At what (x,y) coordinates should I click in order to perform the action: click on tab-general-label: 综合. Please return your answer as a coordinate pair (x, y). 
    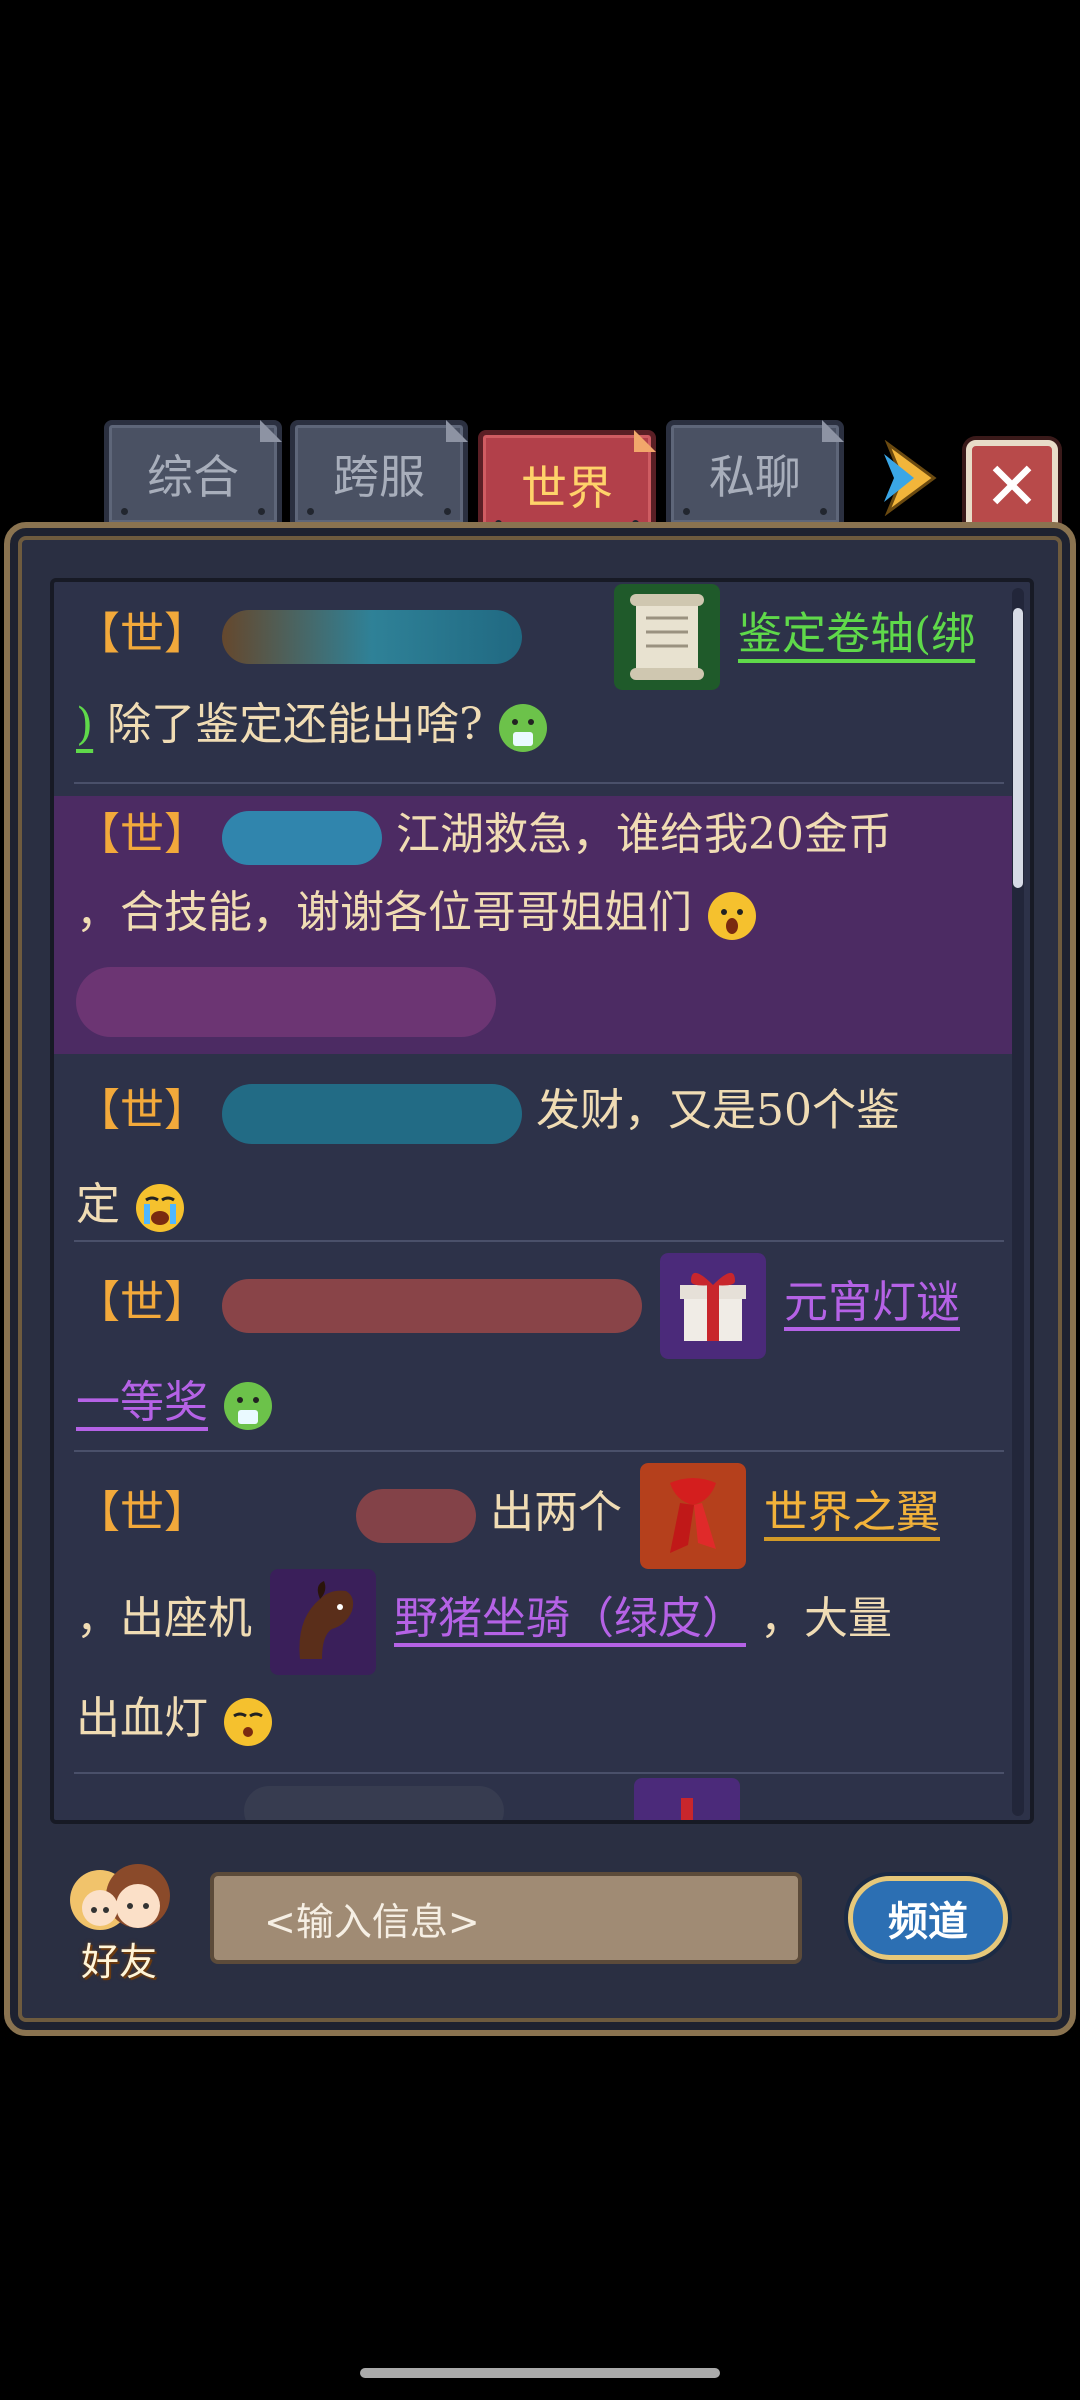
    Looking at the image, I should click on (193, 477).